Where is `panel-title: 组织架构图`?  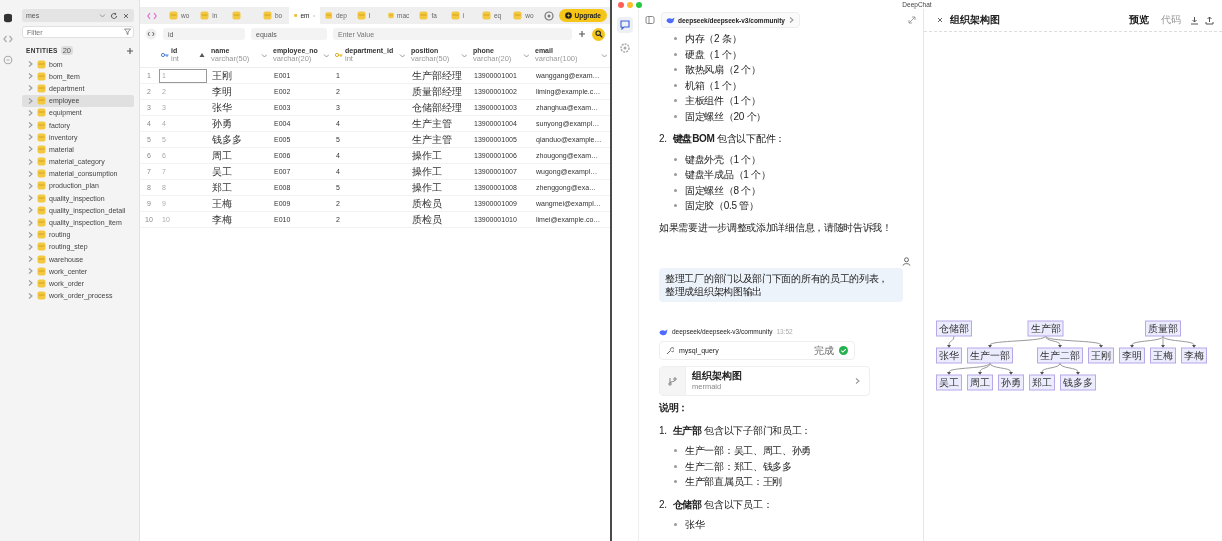 panel-title: 组织架构图 is located at coordinates (975, 20).